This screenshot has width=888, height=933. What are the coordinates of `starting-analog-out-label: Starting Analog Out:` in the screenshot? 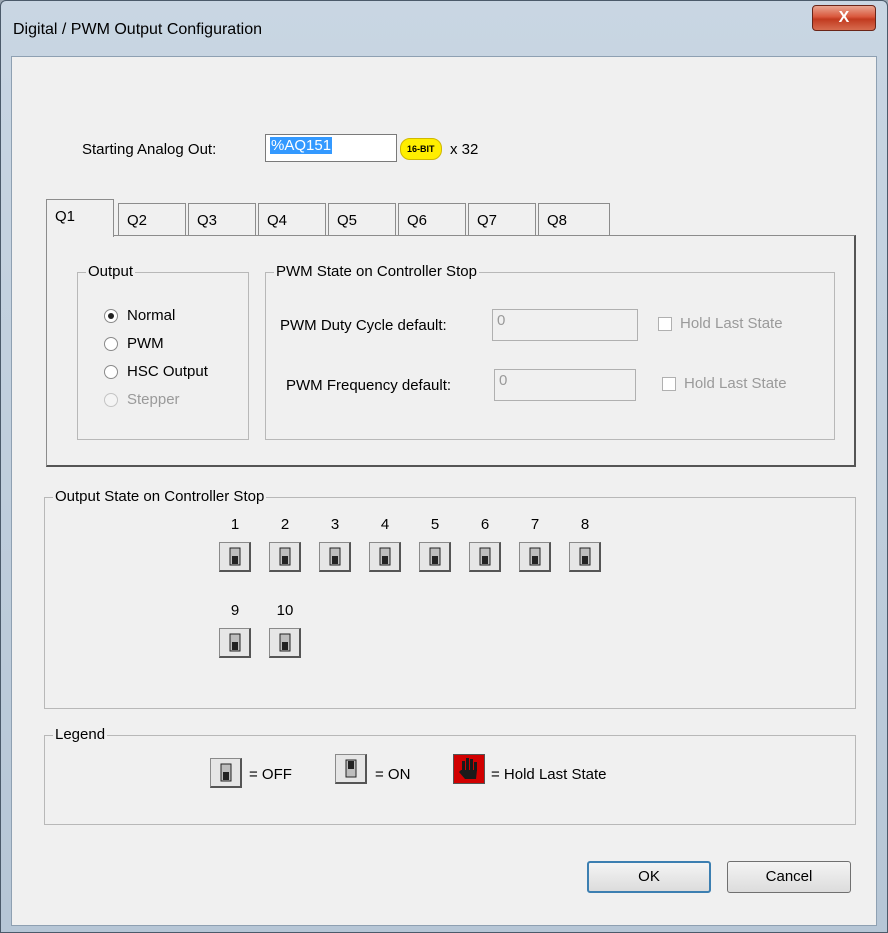 It's located at (149, 149).